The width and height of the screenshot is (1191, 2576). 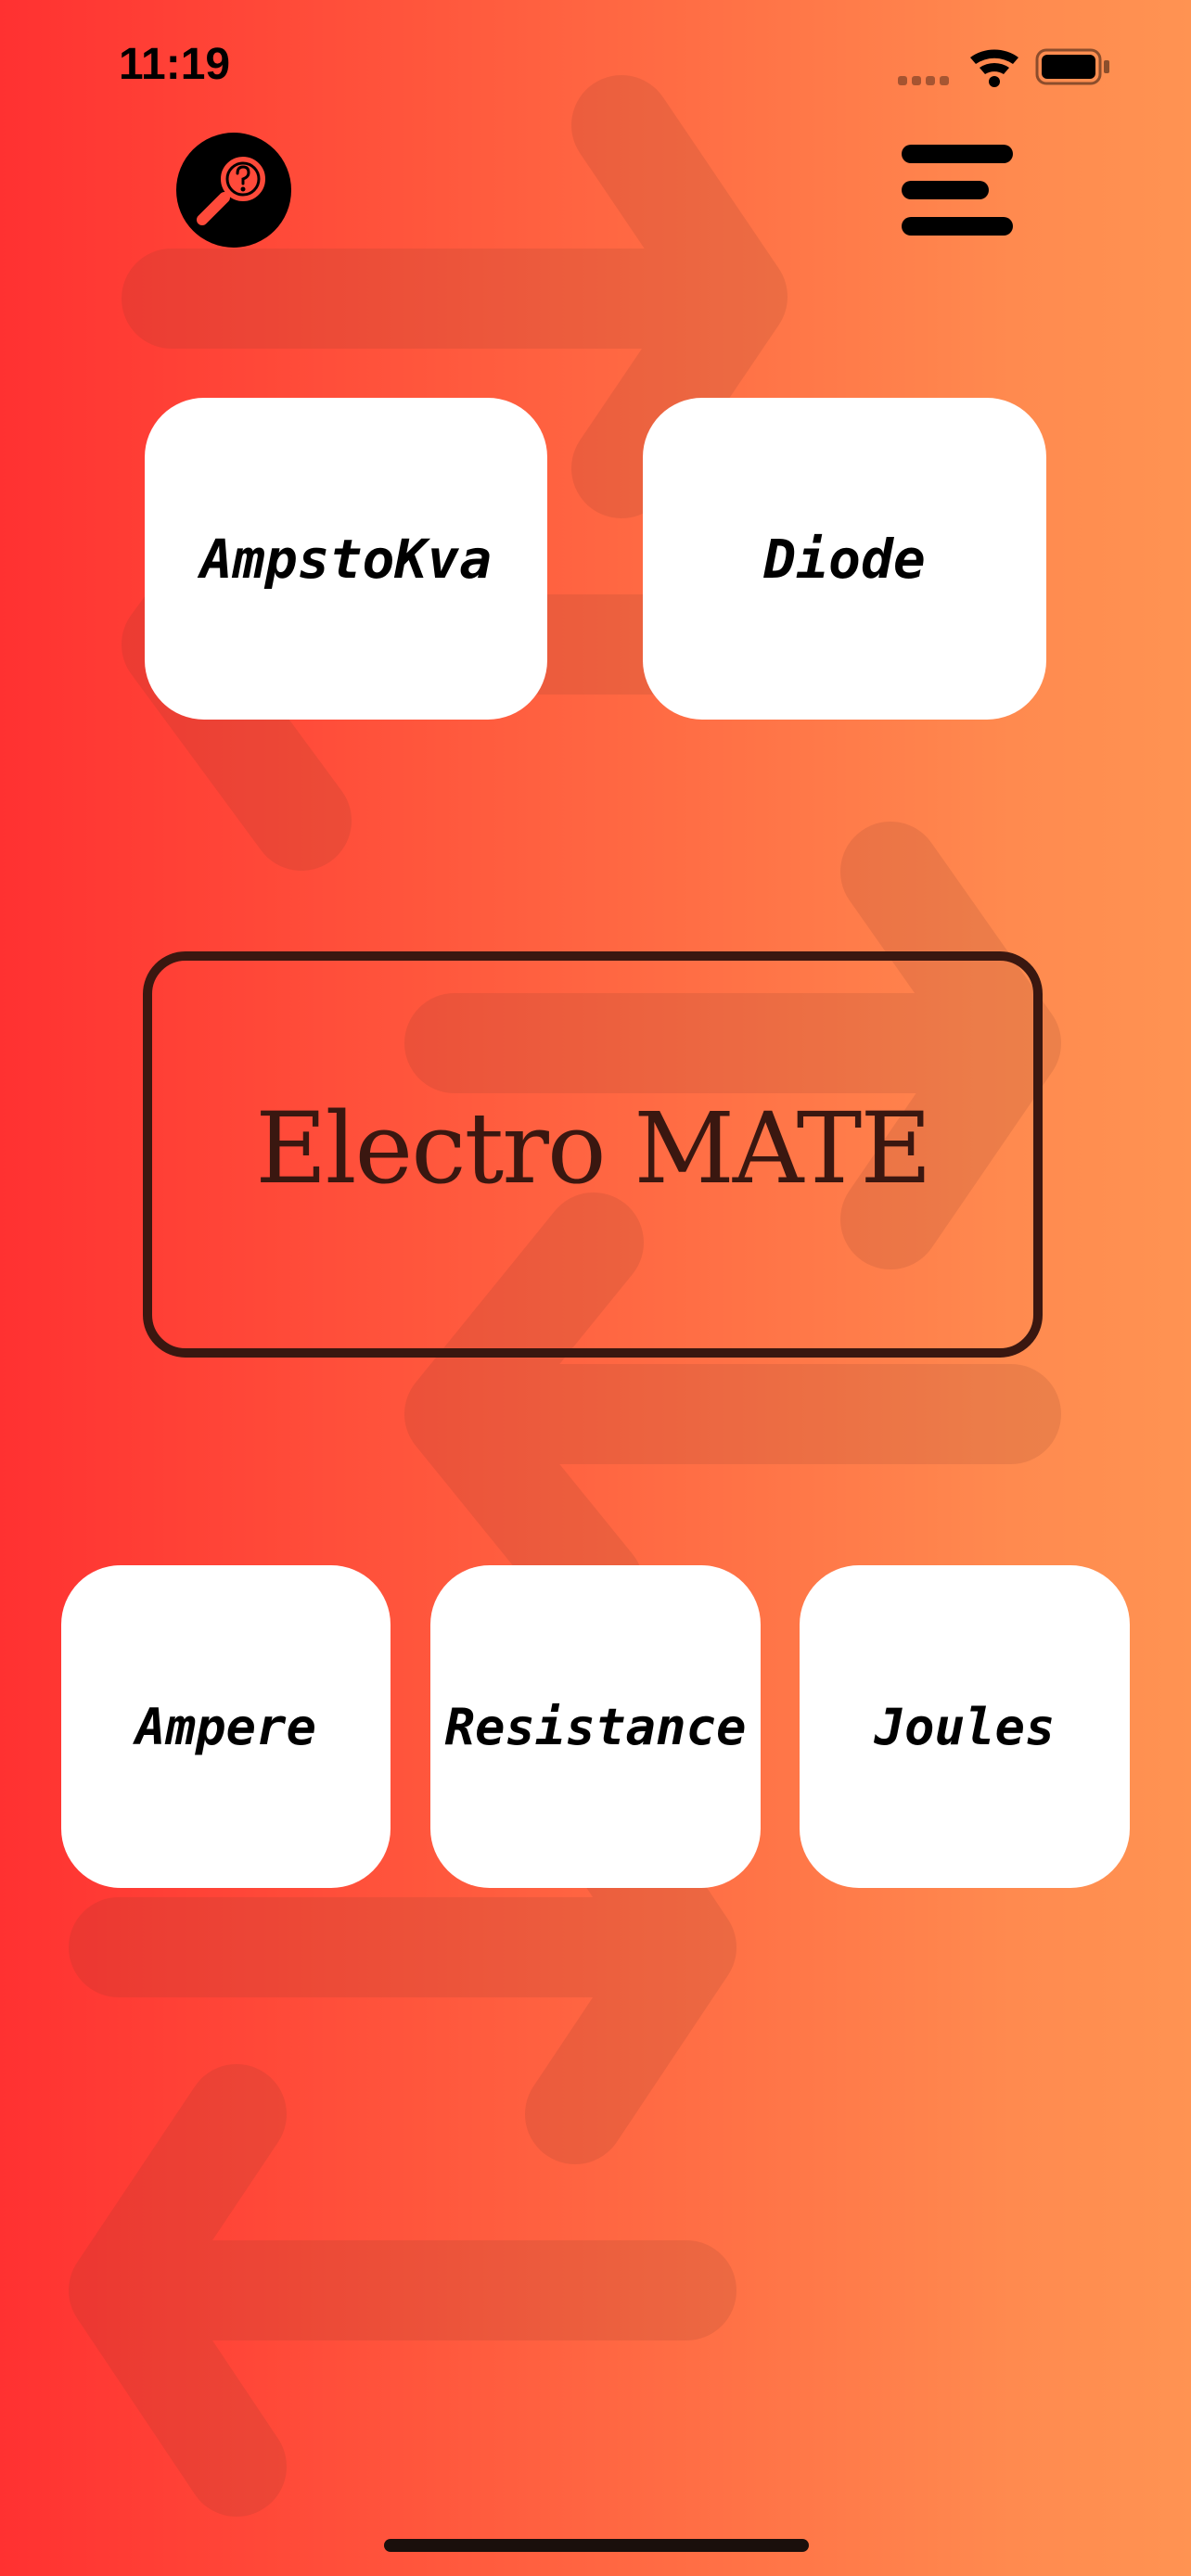 What do you see at coordinates (175, 64) in the screenshot?
I see `status-time: 11:19` at bounding box center [175, 64].